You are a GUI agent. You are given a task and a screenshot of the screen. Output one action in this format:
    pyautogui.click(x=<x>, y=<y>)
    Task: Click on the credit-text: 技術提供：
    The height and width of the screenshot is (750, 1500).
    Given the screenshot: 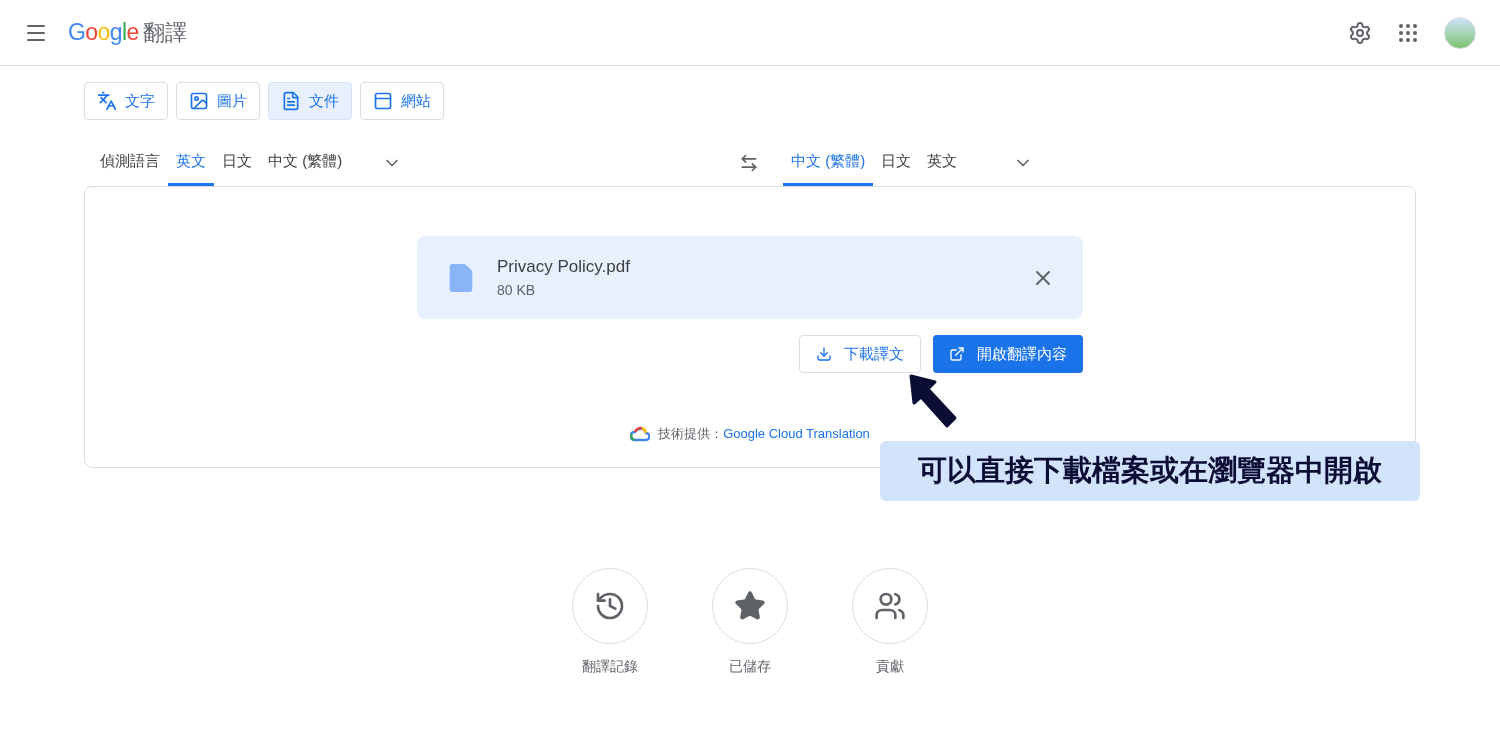 What is the action you would take?
    pyautogui.click(x=691, y=434)
    